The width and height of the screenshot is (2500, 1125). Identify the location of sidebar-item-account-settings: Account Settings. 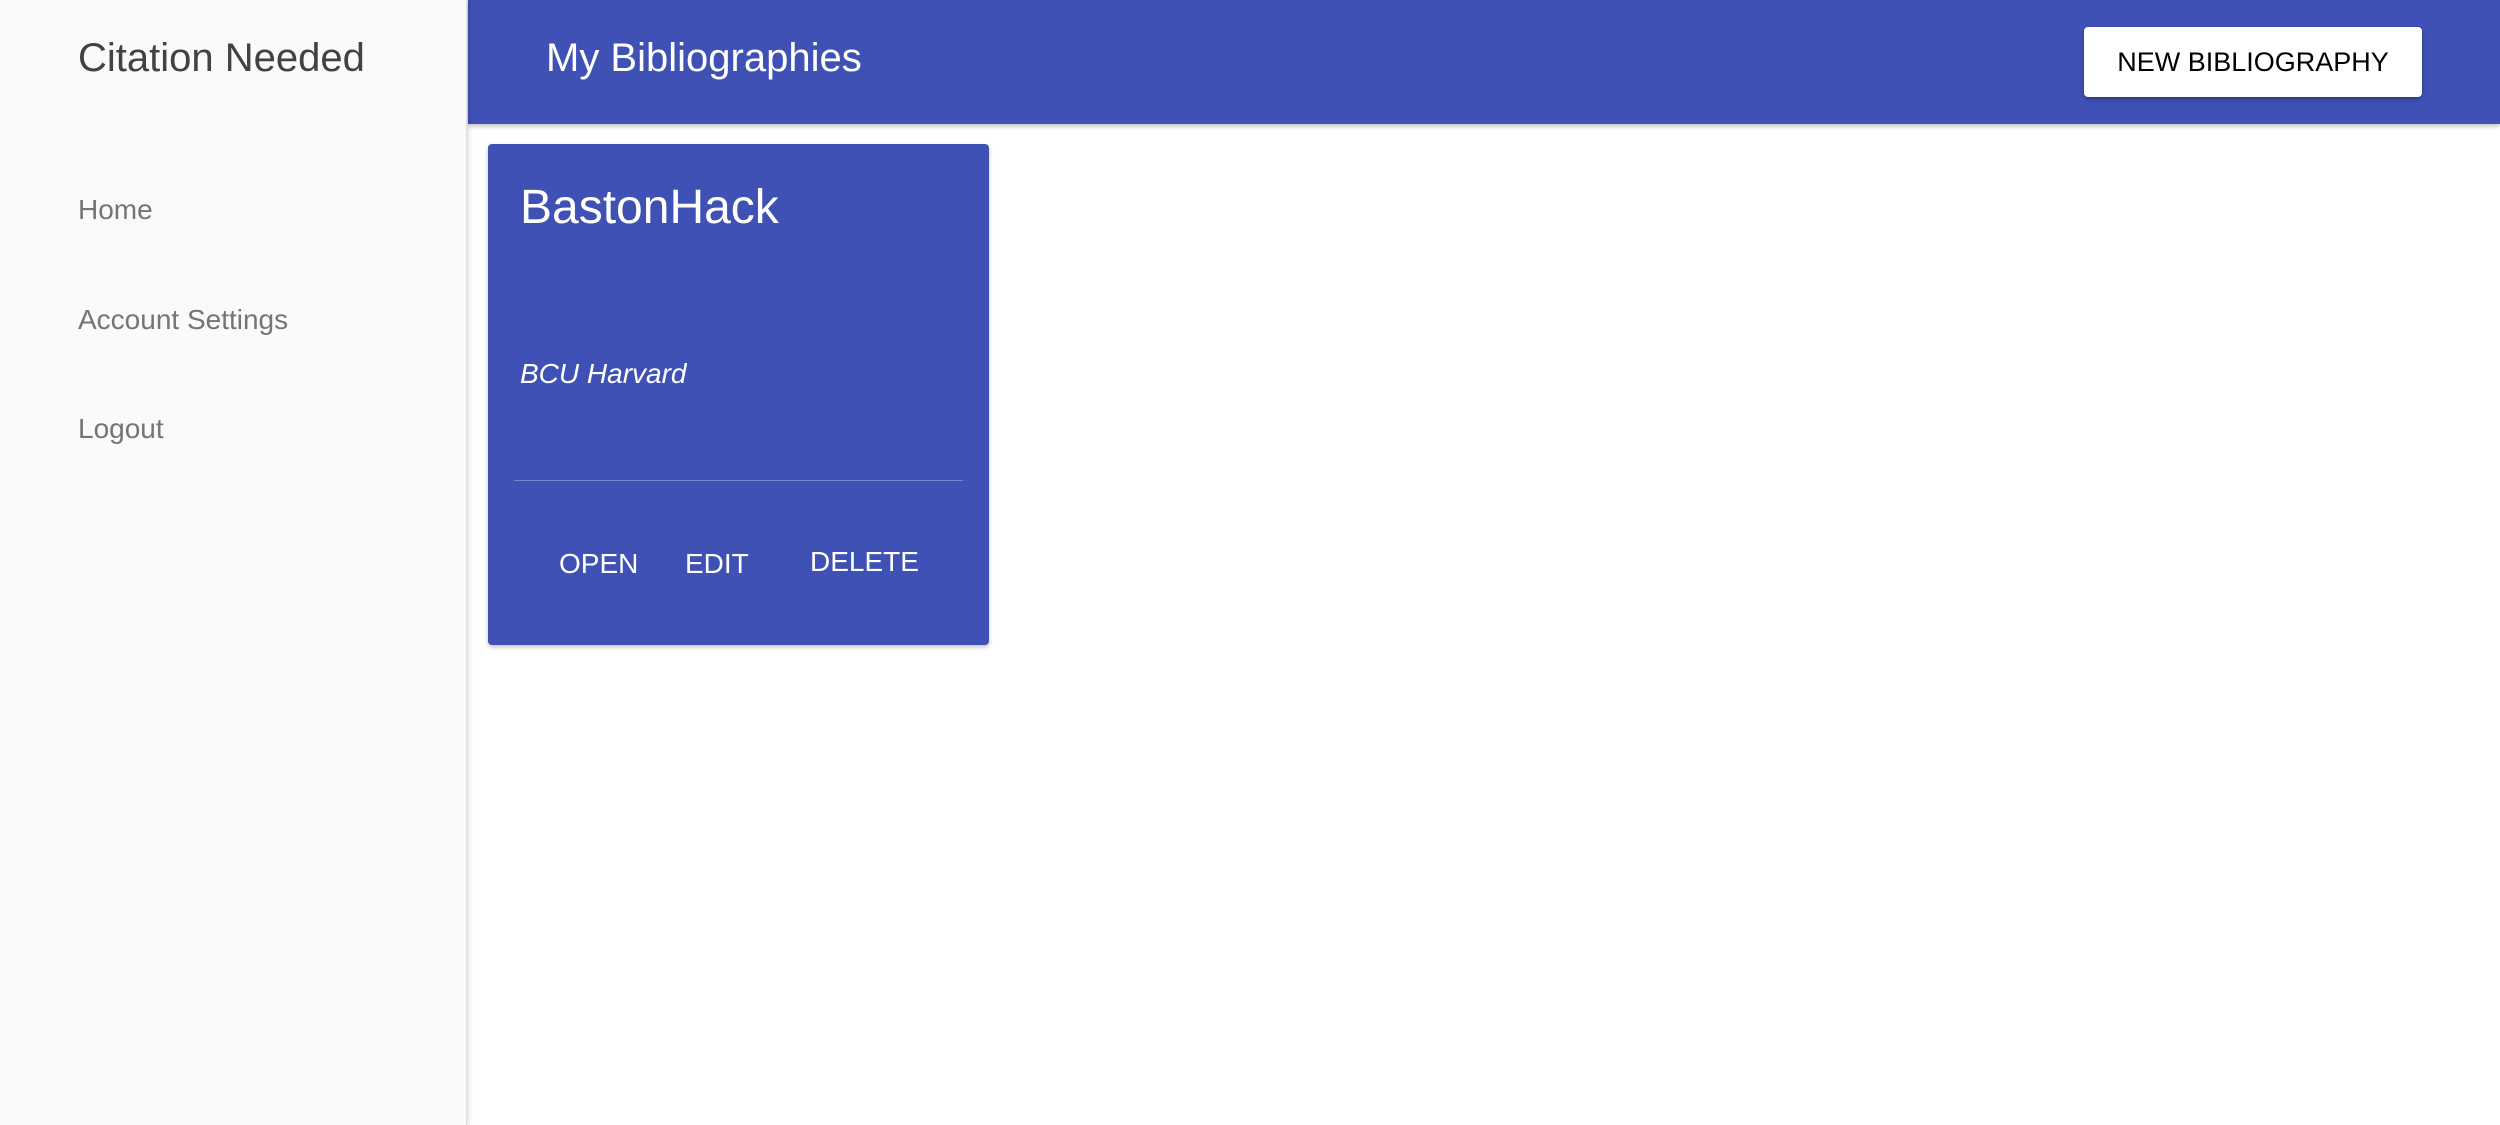
(183, 320).